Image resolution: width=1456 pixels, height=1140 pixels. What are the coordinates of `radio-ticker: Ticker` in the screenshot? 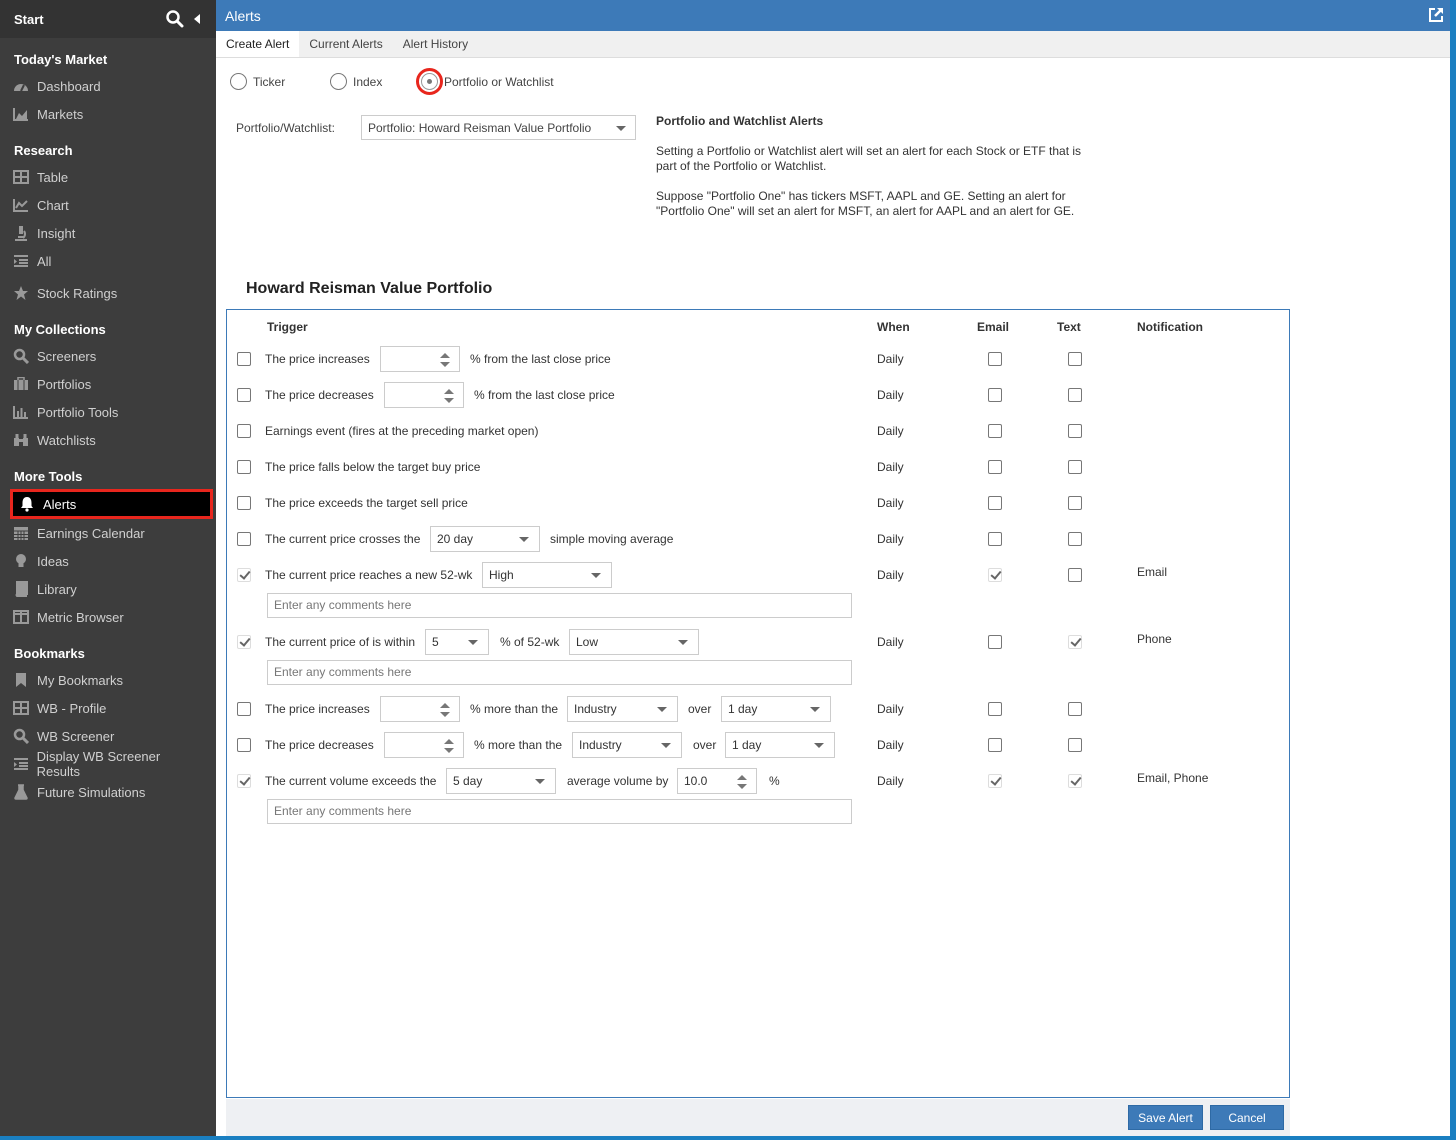 It's located at (280, 81).